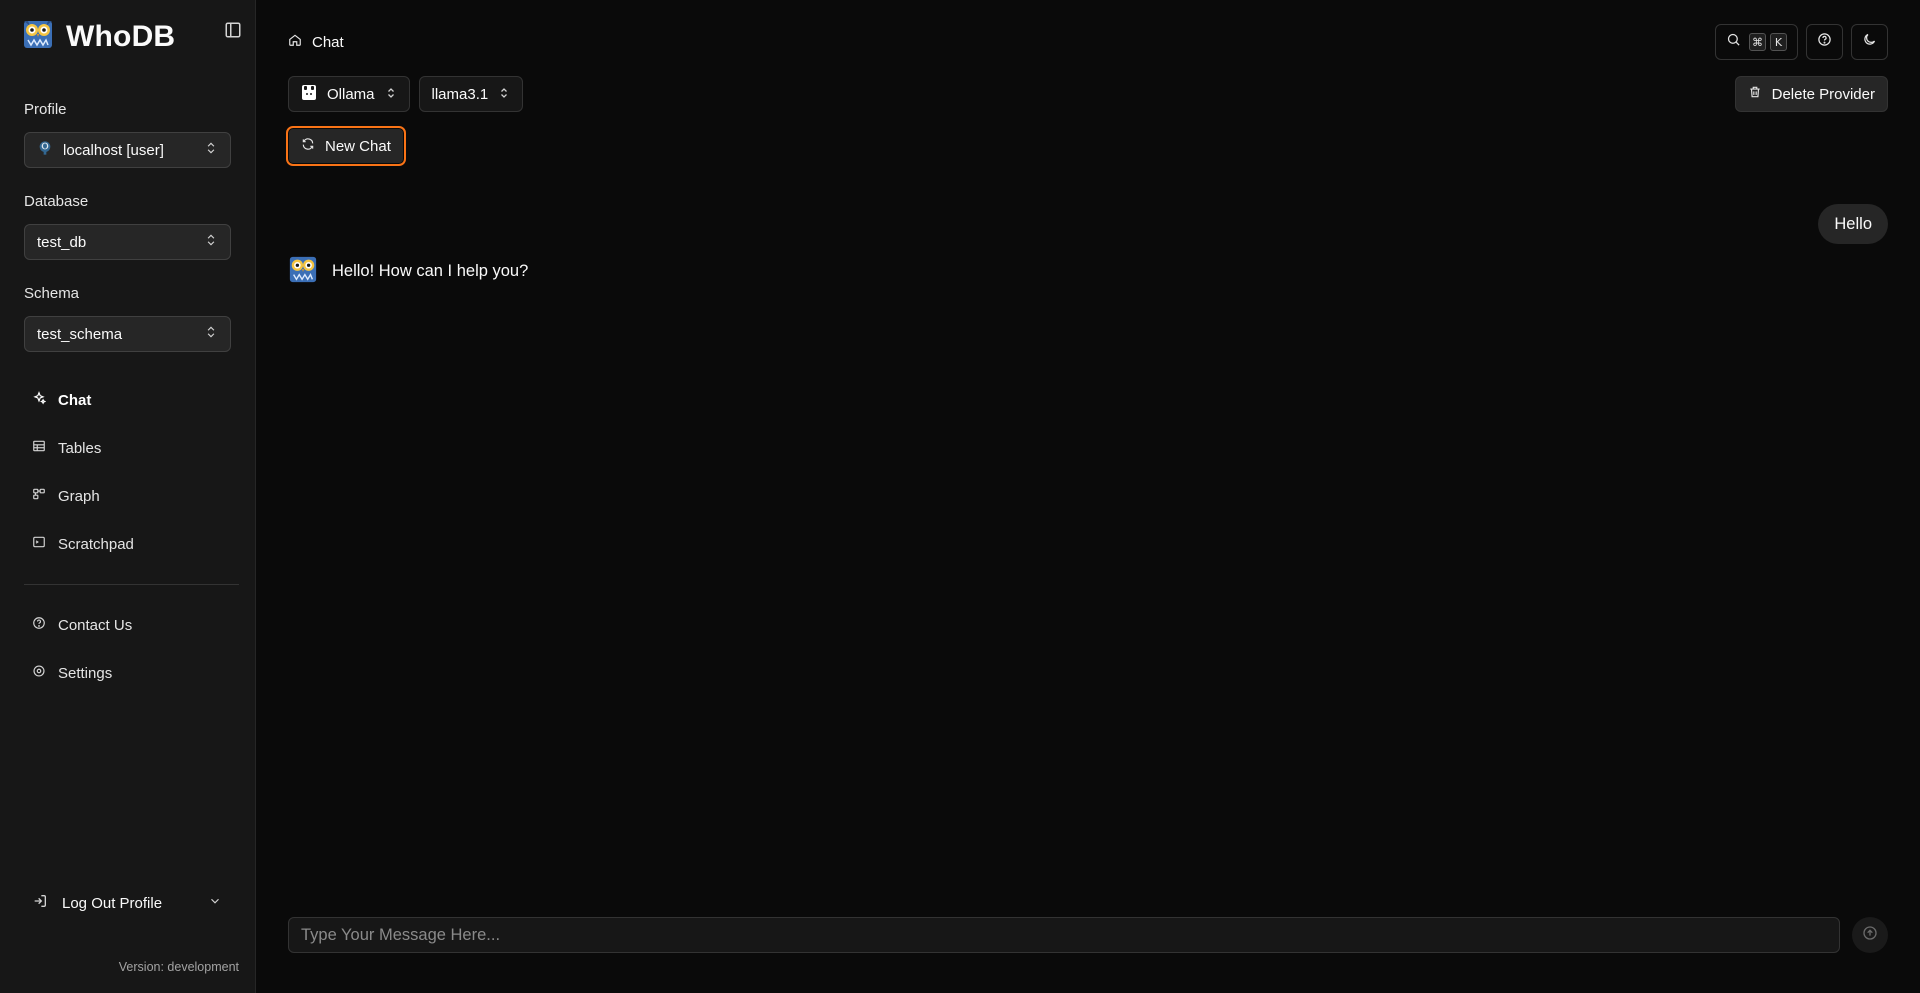 The image size is (1920, 993). What do you see at coordinates (1823, 94) in the screenshot?
I see `delete-provider-label: Delete Provider` at bounding box center [1823, 94].